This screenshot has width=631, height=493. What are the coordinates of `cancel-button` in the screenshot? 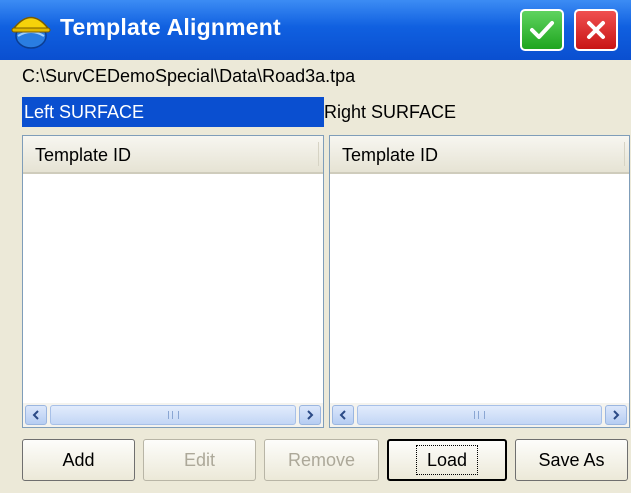 It's located at (596, 30).